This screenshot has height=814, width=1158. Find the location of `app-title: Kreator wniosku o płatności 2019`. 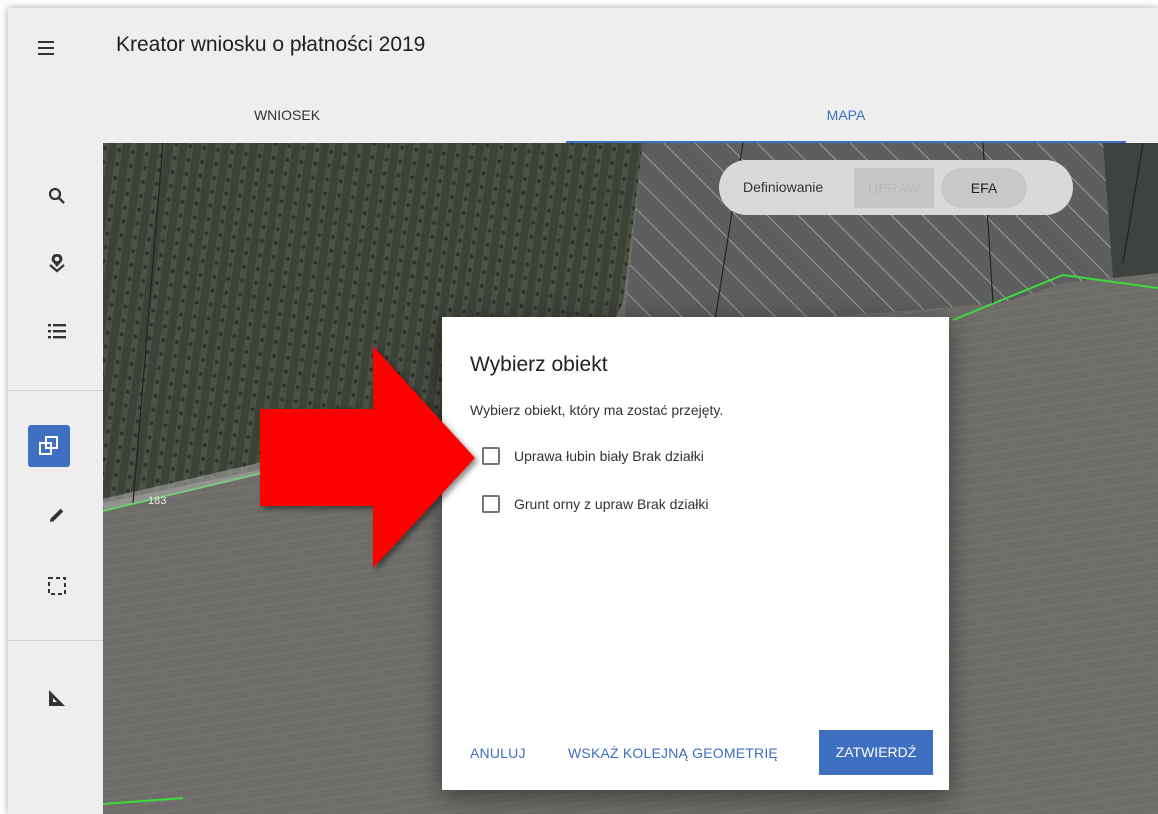

app-title: Kreator wniosku o płatności 2019 is located at coordinates (271, 44).